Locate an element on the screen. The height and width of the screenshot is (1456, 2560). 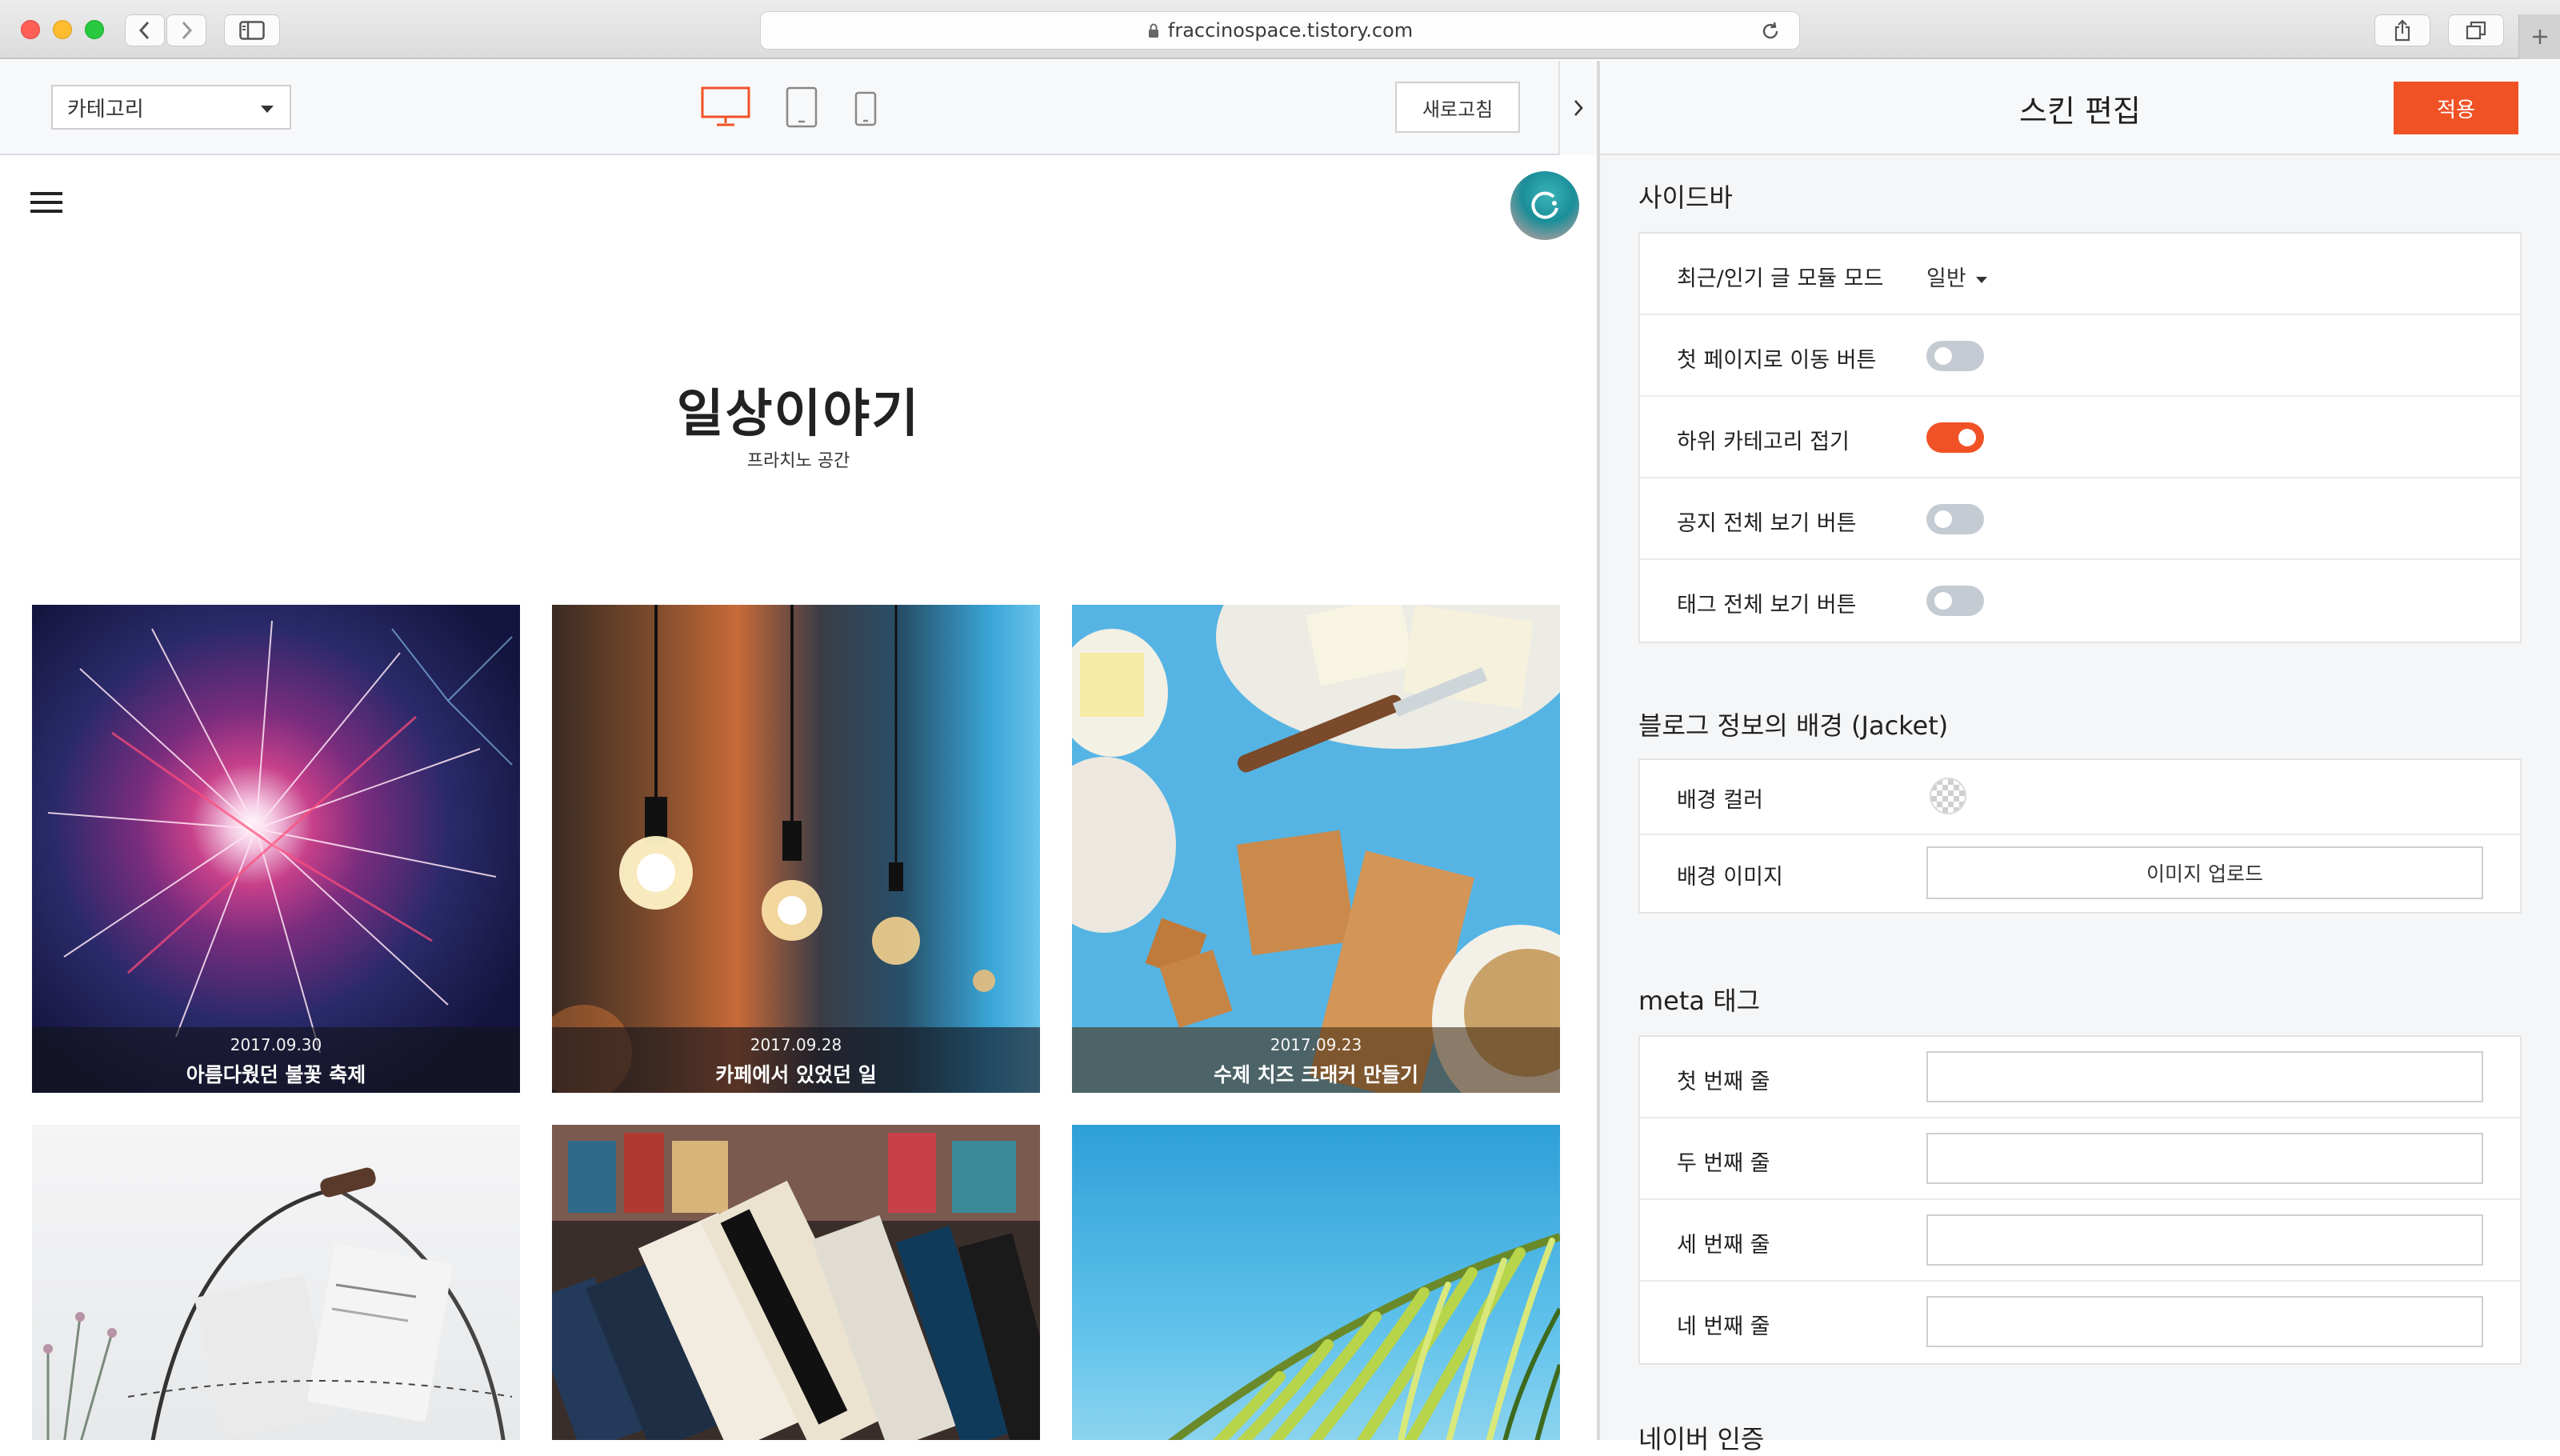
browser-toolbar: fraccinospace.tistory.com is located at coordinates (1280, 29).